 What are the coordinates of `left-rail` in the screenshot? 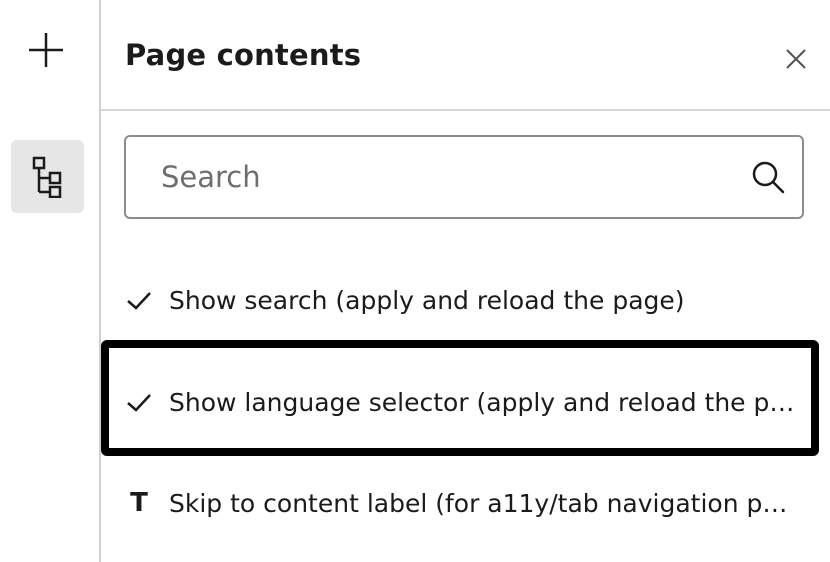 It's located at (50, 281).